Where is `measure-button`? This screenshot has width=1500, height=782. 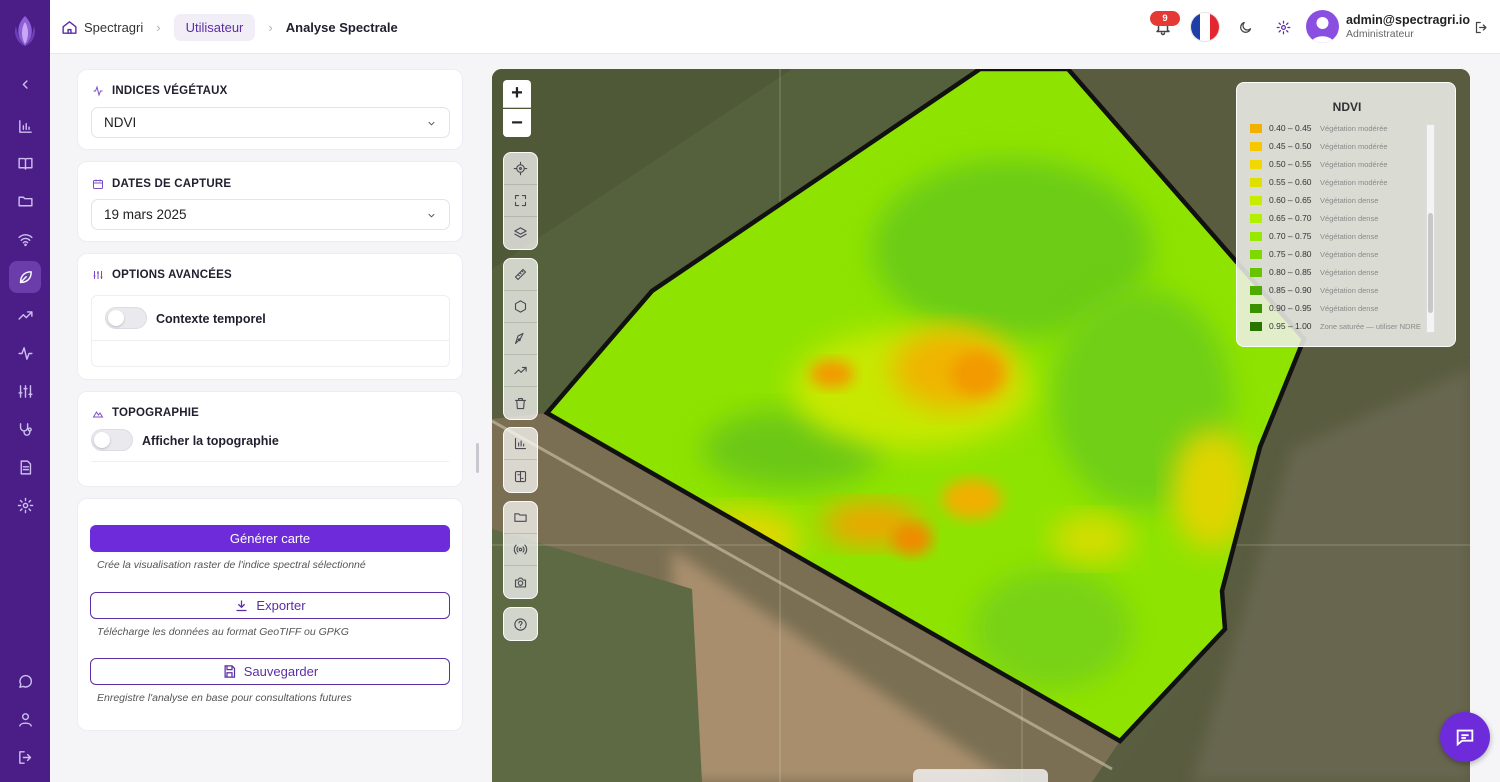
measure-button is located at coordinates (520, 275).